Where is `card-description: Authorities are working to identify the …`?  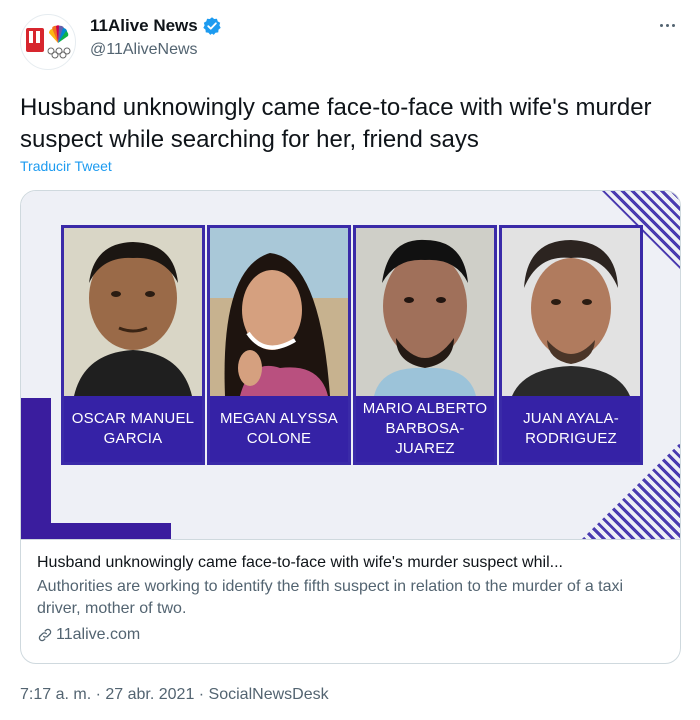
card-description: Authorities are working to identify the … is located at coordinates (330, 597).